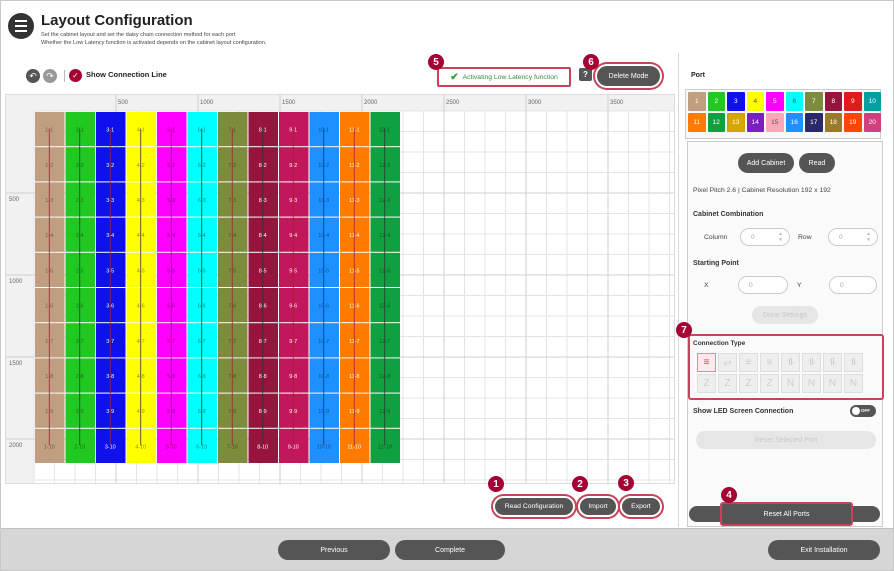 The width and height of the screenshot is (894, 571). What do you see at coordinates (769, 383) in the screenshot?
I see `connection-type-12-icon: Z` at bounding box center [769, 383].